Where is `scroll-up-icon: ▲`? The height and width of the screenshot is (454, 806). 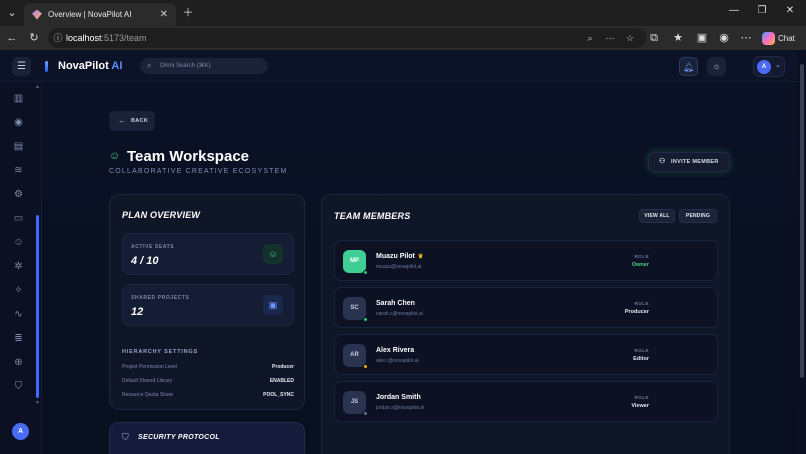
scroll-up-icon: ▲ is located at coordinates (37, 87).